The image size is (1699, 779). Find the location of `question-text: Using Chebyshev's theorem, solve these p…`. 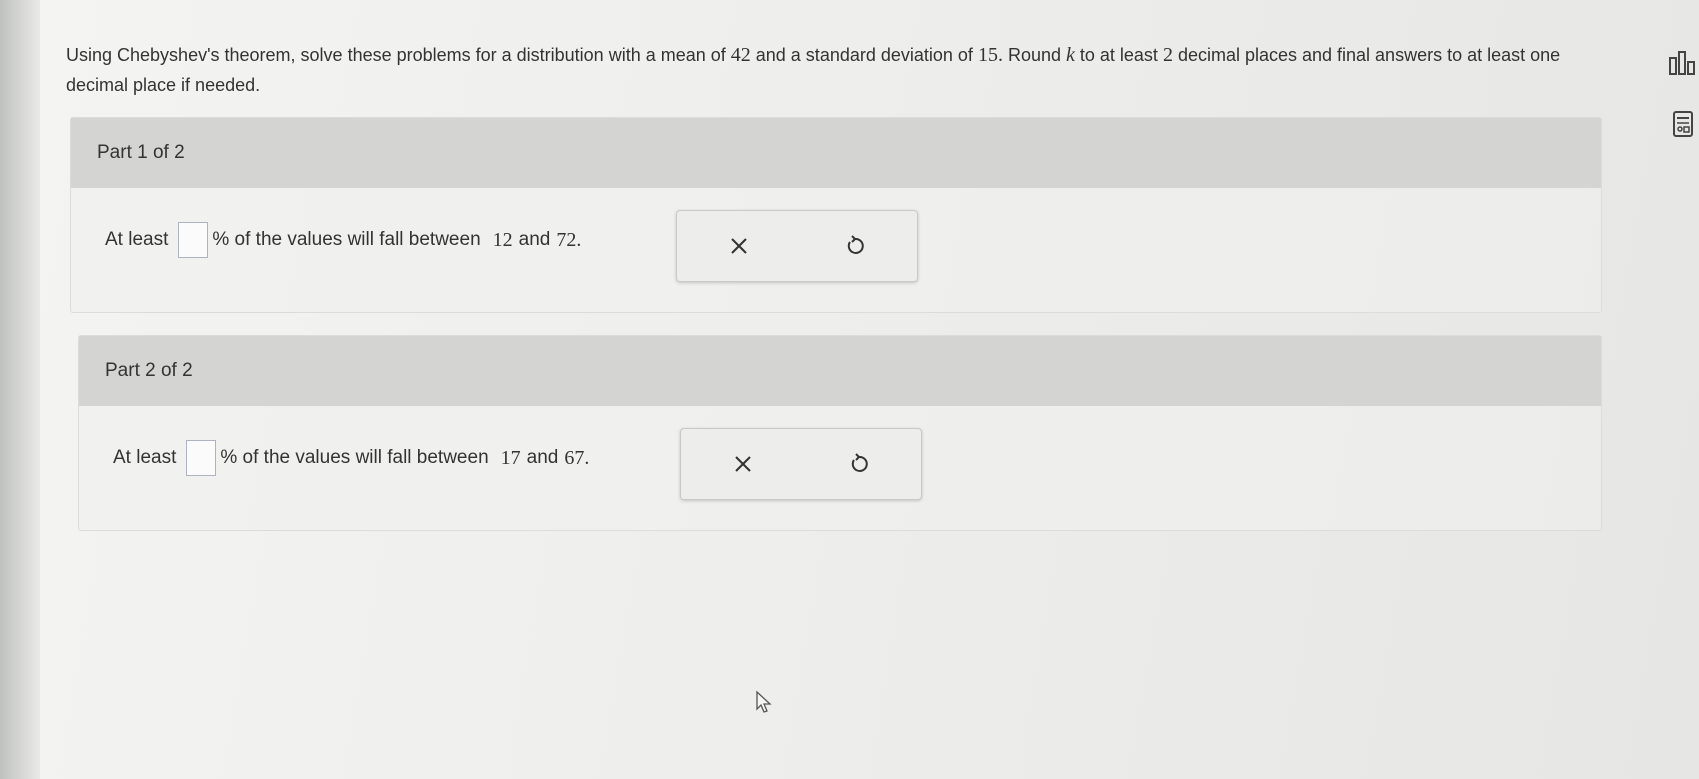

question-text: Using Chebyshev's theorem, solve these p… is located at coordinates (836, 70).